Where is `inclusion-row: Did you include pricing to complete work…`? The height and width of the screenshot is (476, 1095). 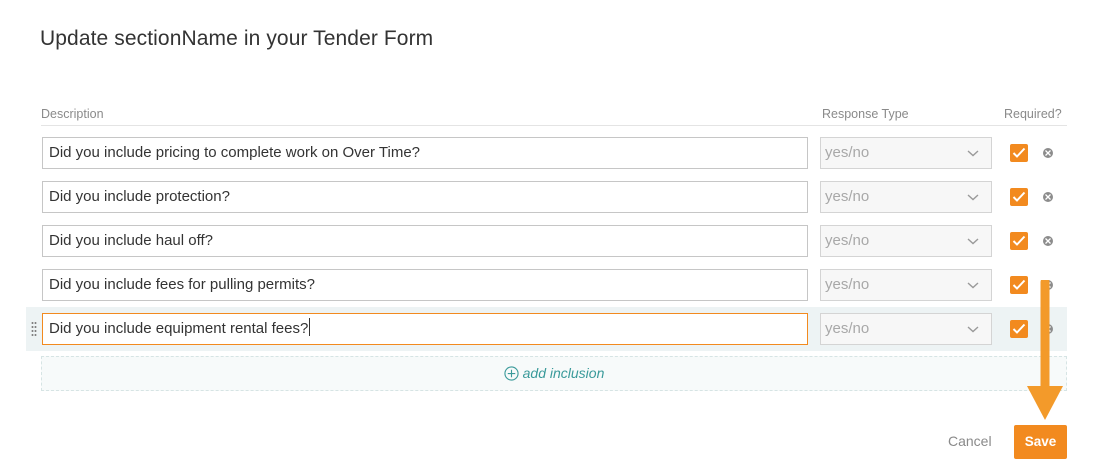
inclusion-row: Did you include pricing to complete work… is located at coordinates (547, 153).